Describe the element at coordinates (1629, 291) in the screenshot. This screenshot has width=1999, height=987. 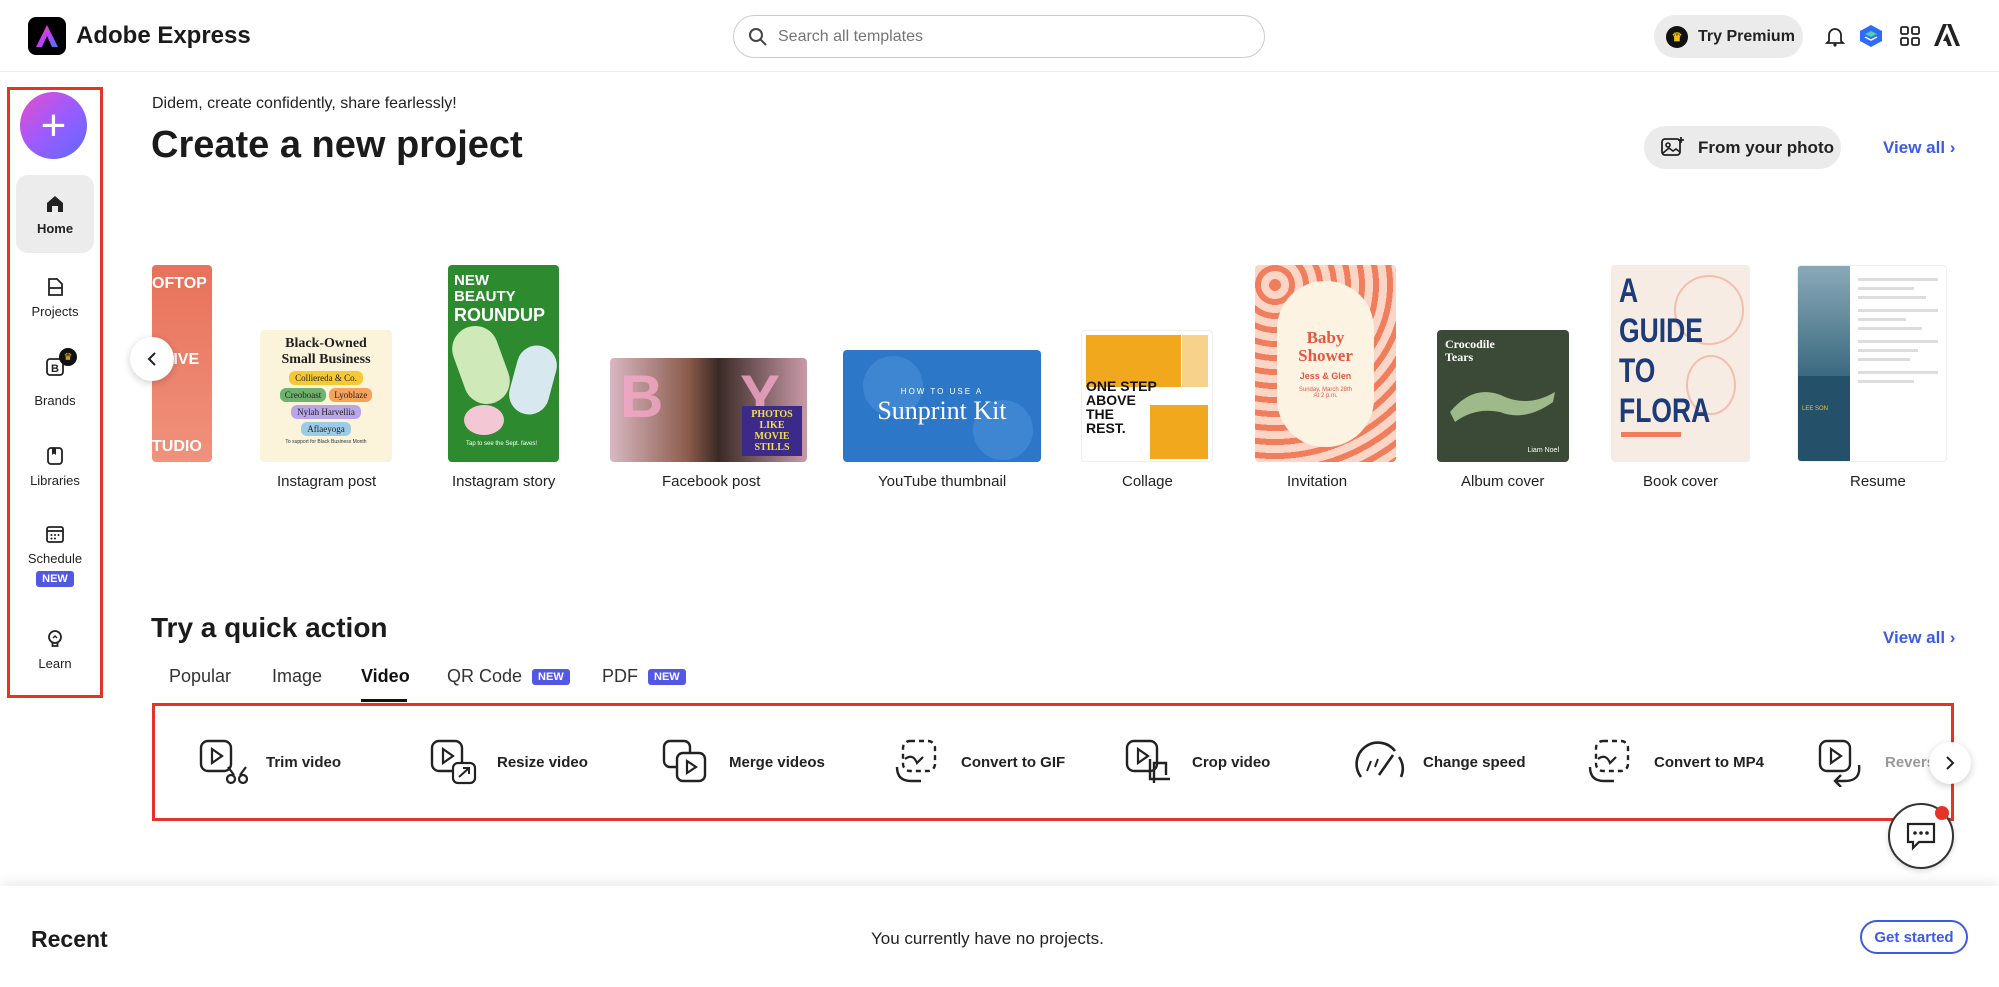
I see `template-text: A` at that location.